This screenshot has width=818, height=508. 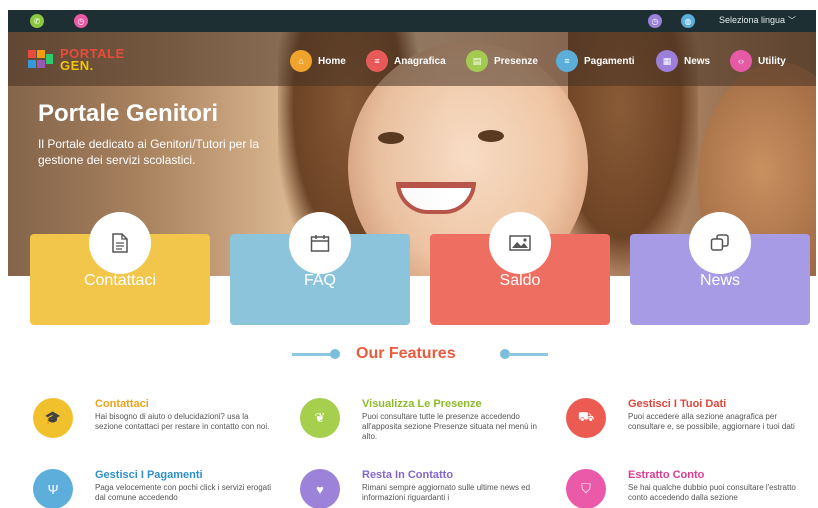 What do you see at coordinates (751, 20) in the screenshot?
I see `language-label: Seleziona lingua` at bounding box center [751, 20].